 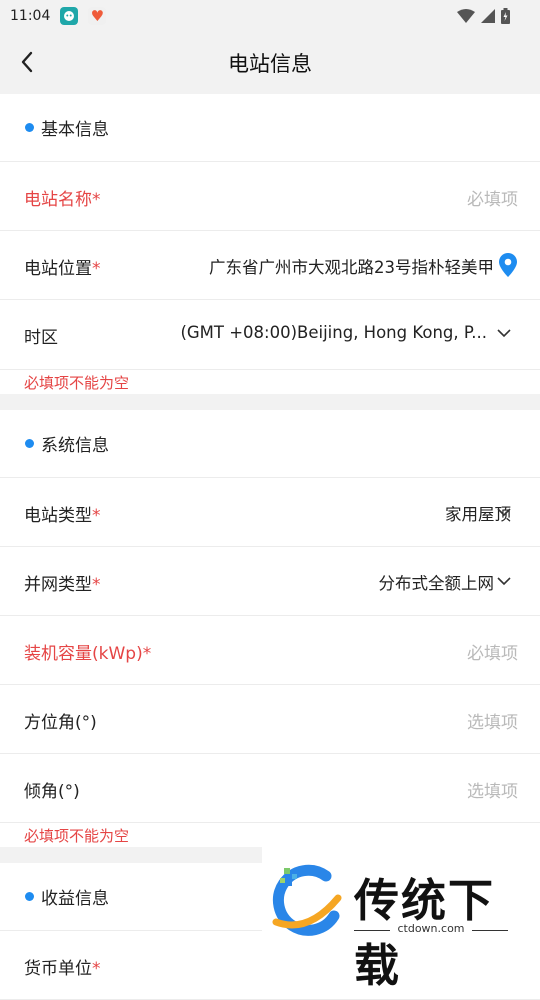 What do you see at coordinates (488, 16) in the screenshot?
I see `cell-signal-icon` at bounding box center [488, 16].